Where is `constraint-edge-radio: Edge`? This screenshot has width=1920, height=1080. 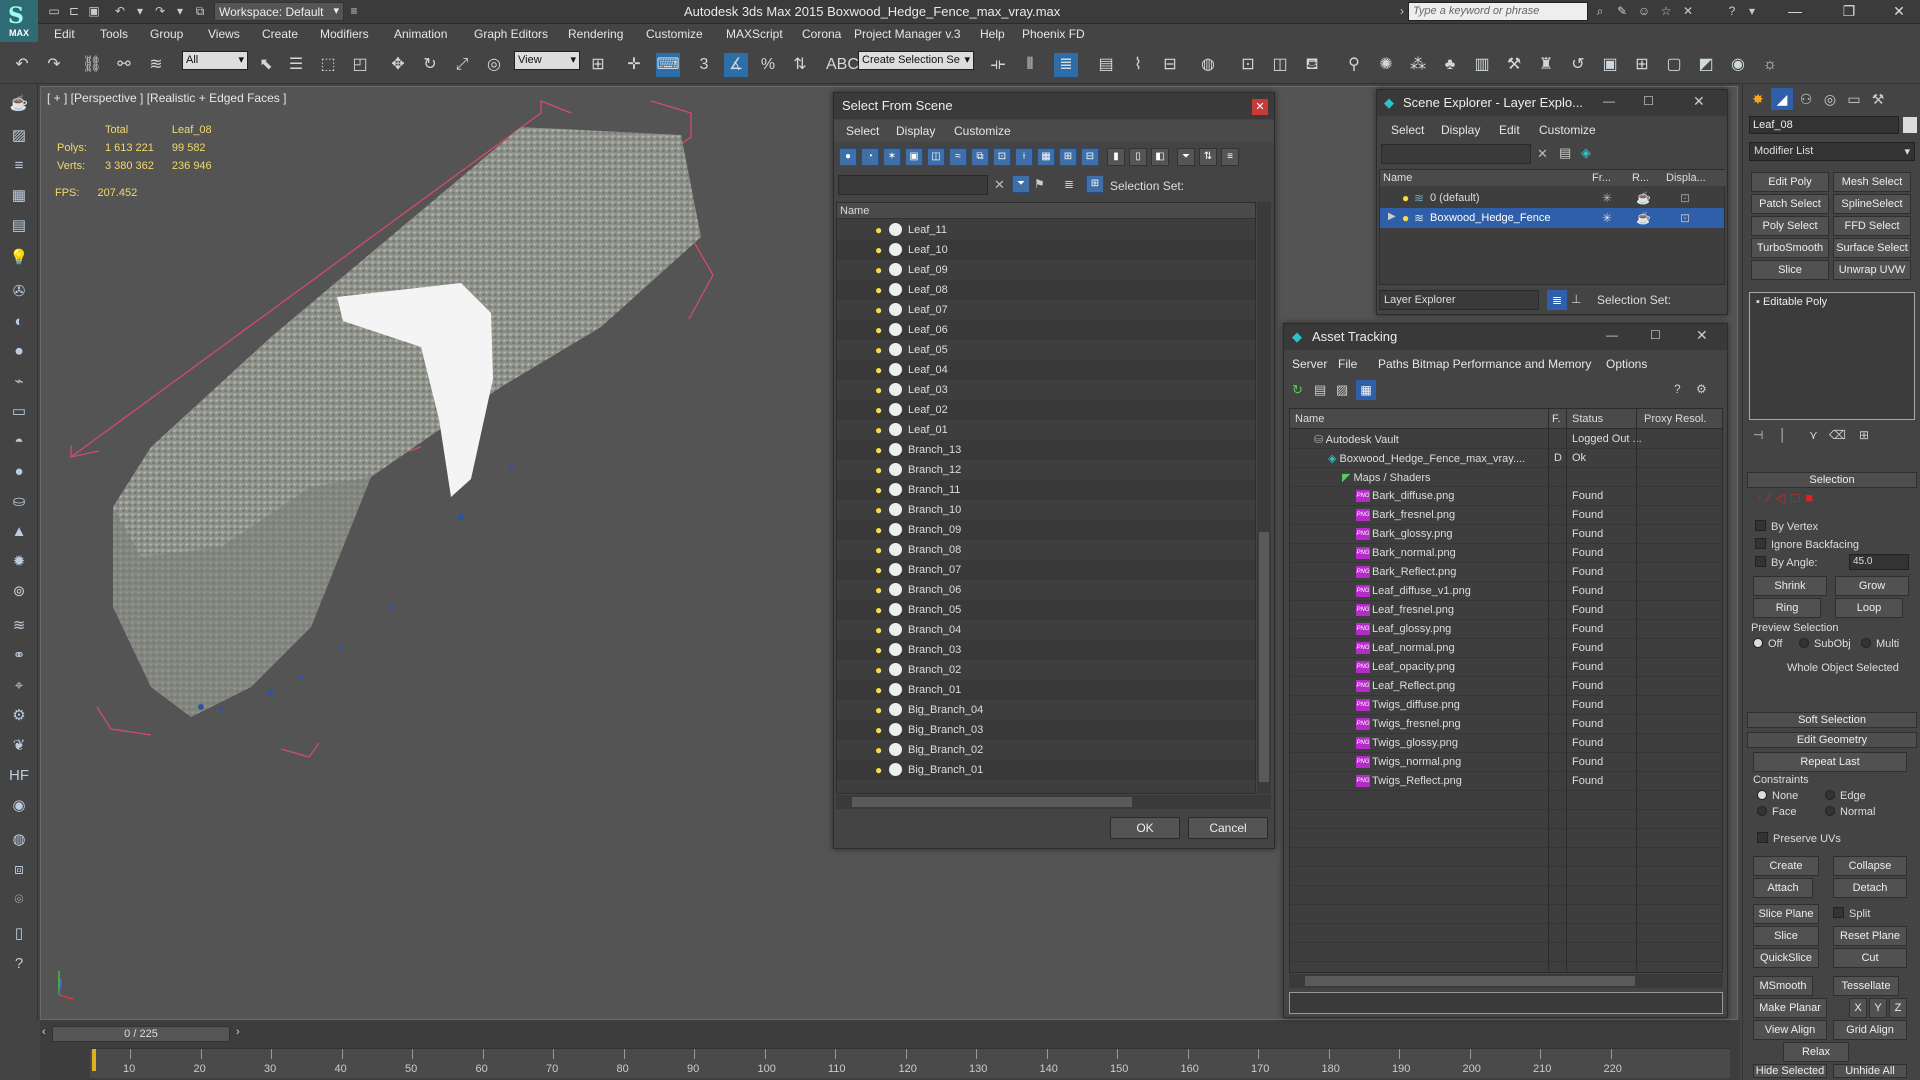
constraint-edge-radio: Edge is located at coordinates (1845, 796).